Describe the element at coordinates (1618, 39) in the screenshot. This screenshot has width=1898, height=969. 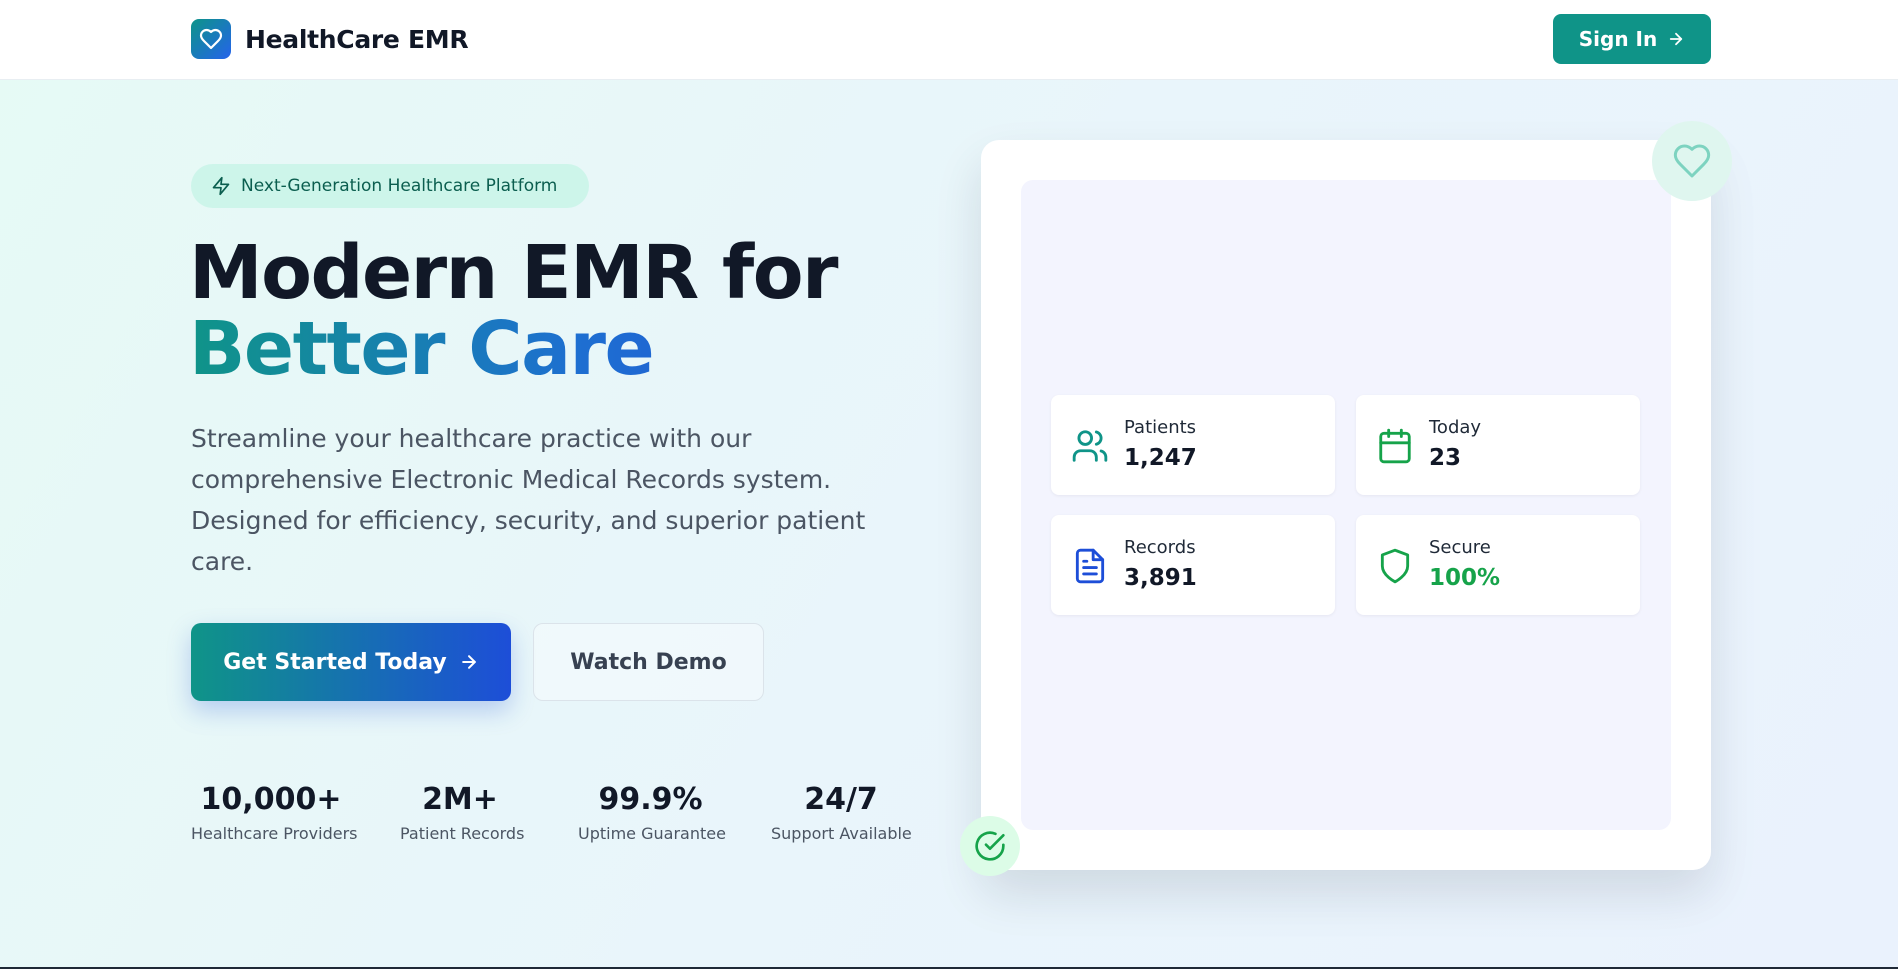
I see `sign-in-label: Sign In` at that location.